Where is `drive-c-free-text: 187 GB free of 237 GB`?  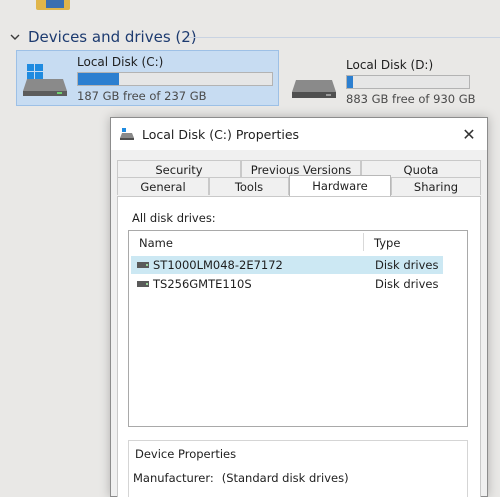 drive-c-free-text: 187 GB free of 237 GB is located at coordinates (142, 96).